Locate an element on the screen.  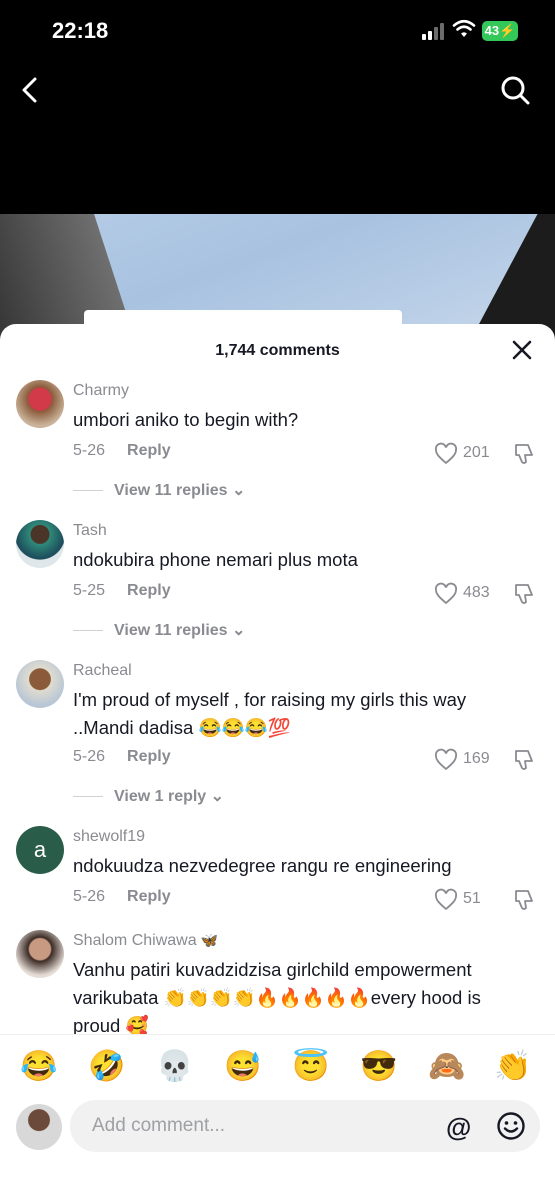
emoji-sweat-smile: 😅 is located at coordinates (242, 1067).